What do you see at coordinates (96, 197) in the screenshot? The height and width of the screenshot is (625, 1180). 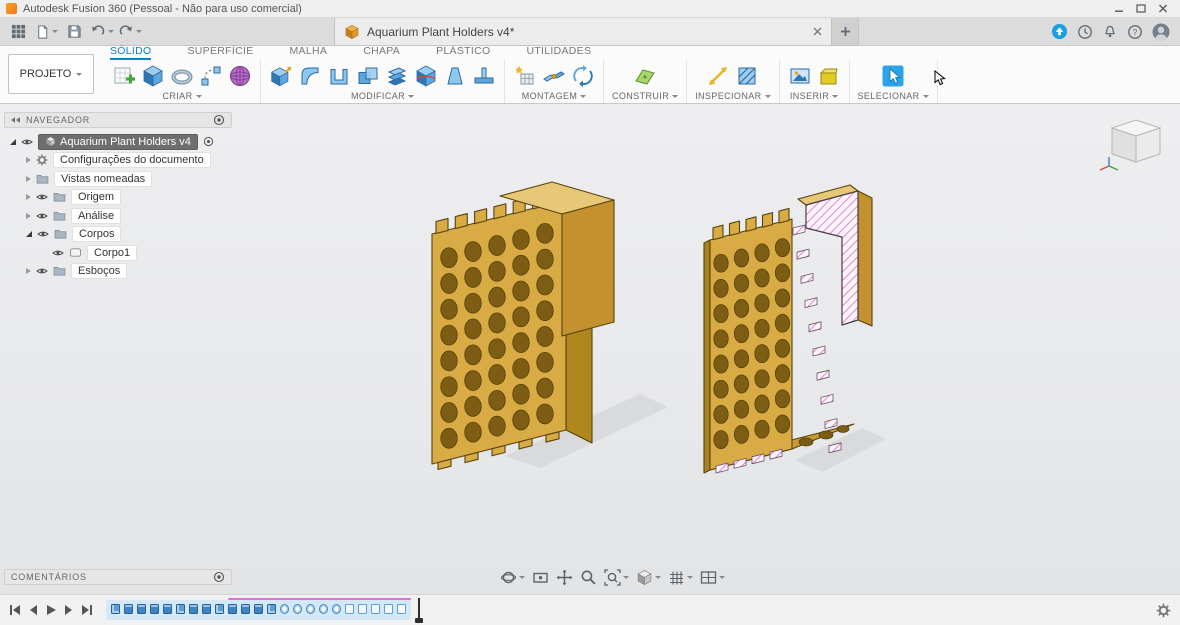 I see `tree-item-chip: Origem` at bounding box center [96, 197].